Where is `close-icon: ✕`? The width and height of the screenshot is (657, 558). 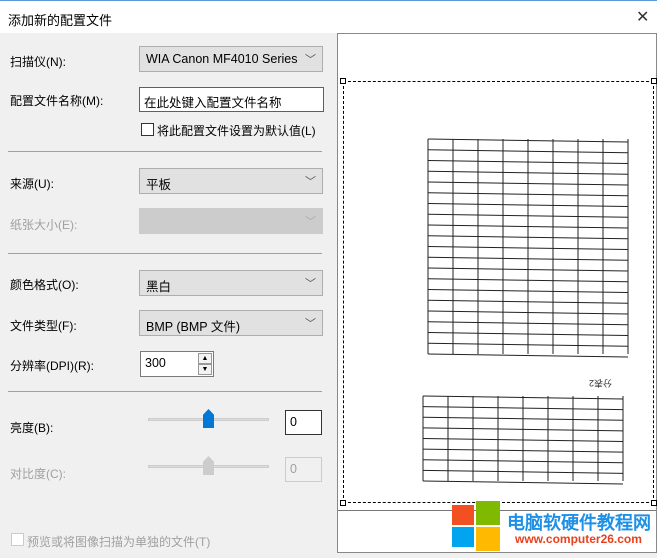
close-icon: ✕ is located at coordinates (642, 17).